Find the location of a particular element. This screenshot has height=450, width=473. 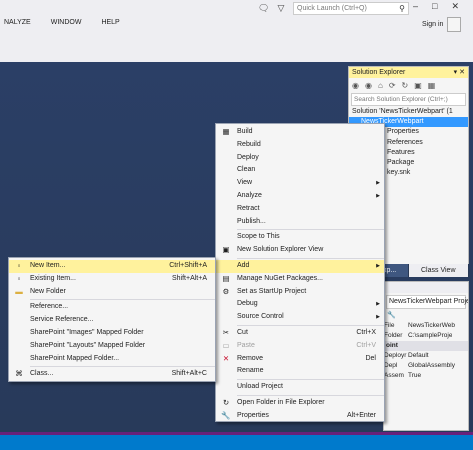

ctx-item-build: ▦ Build is located at coordinates (300, 132).